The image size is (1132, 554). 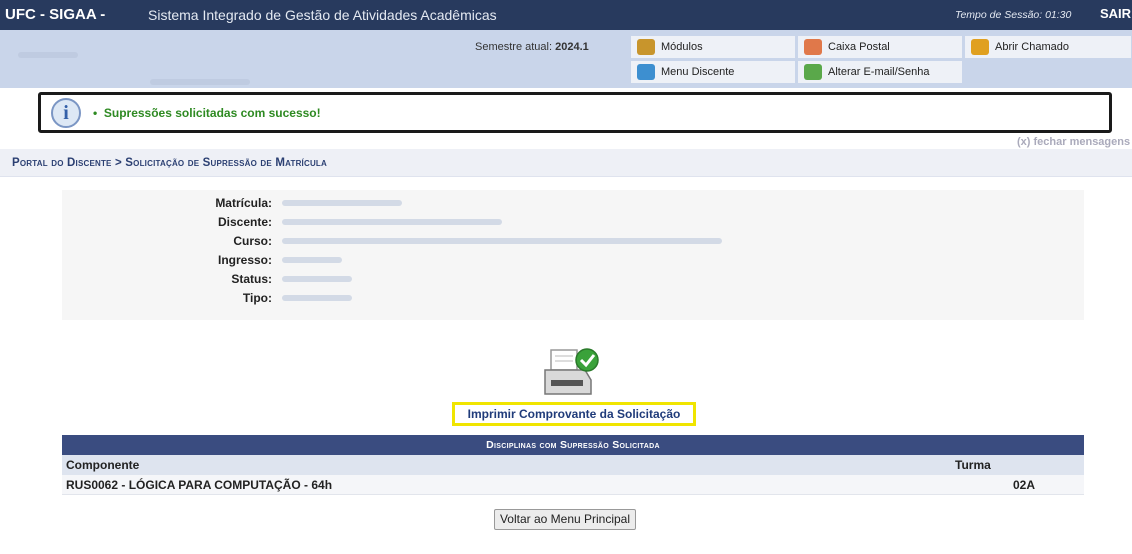 What do you see at coordinates (257, 298) in the screenshot?
I see `type-label: Tipo:` at bounding box center [257, 298].